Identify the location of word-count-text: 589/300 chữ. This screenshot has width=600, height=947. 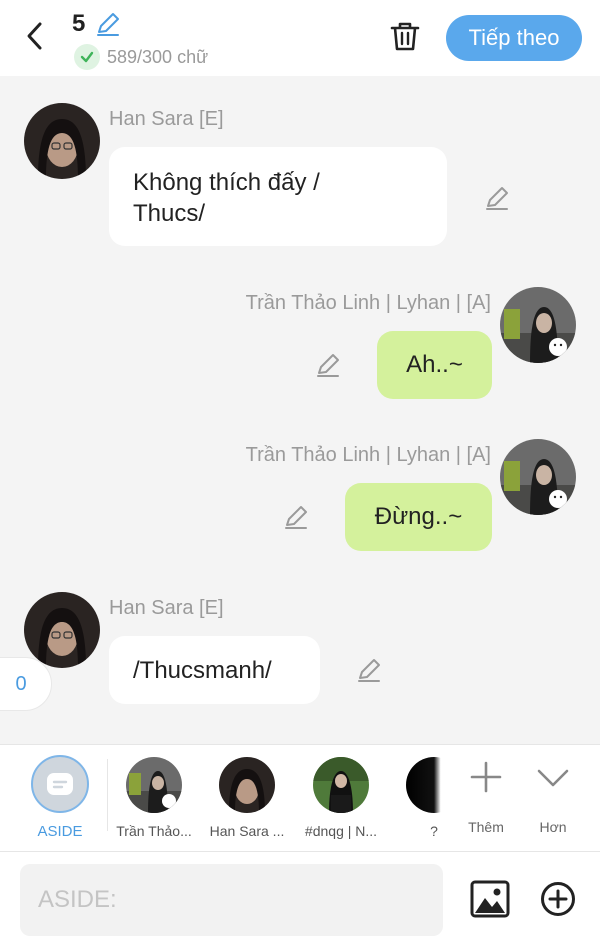
(158, 56).